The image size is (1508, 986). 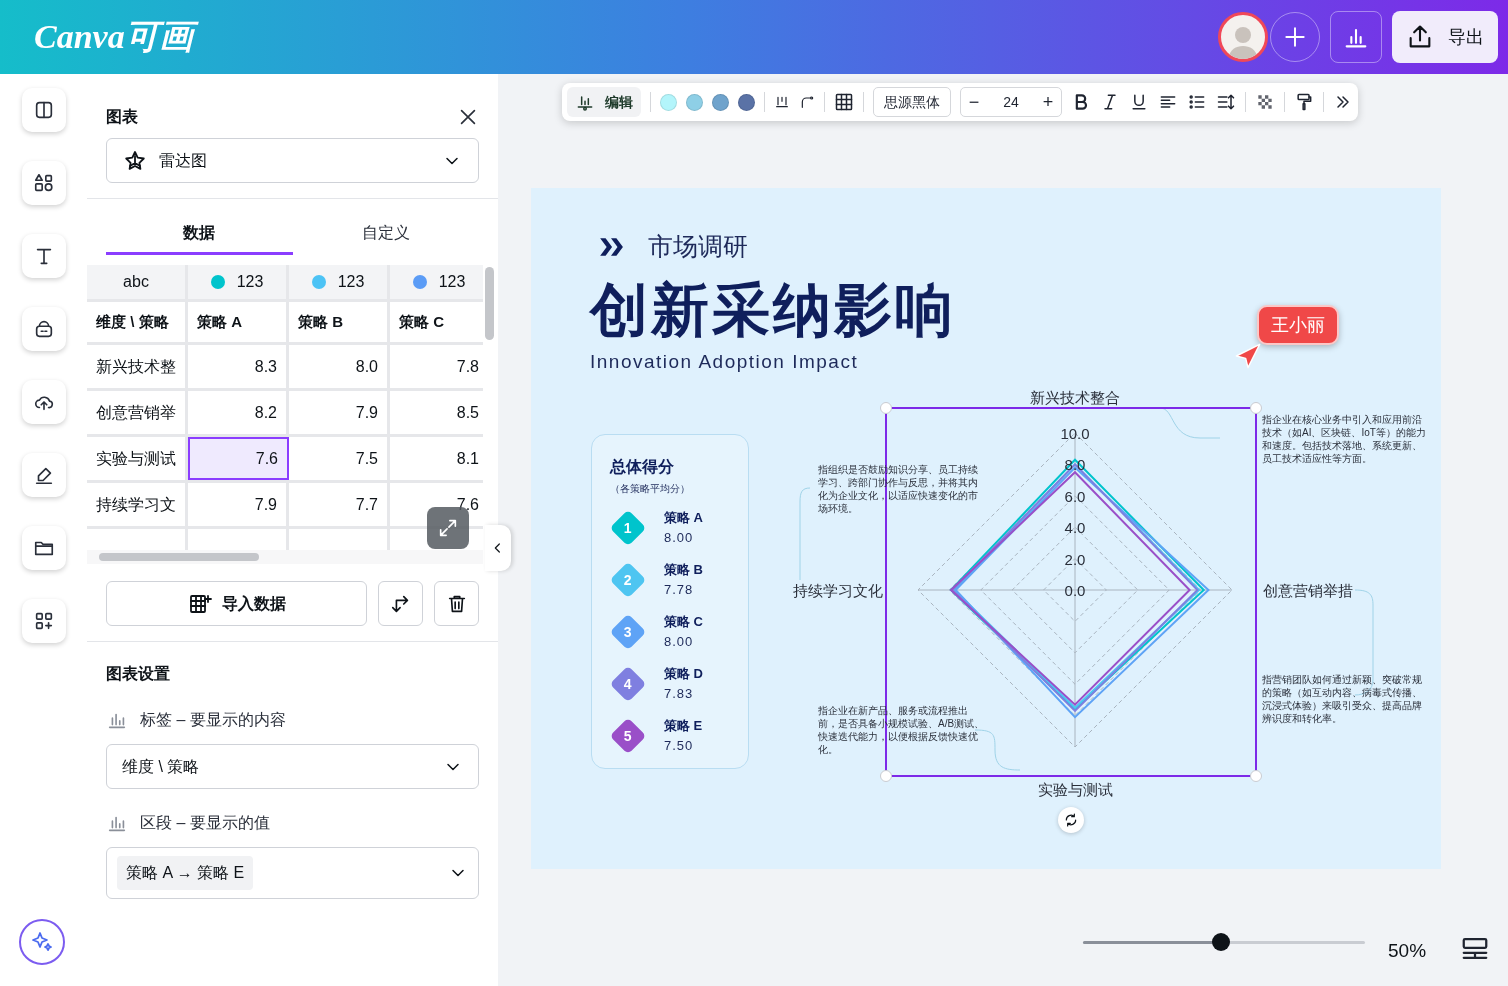 I want to click on expand-icon, so click(x=448, y=528).